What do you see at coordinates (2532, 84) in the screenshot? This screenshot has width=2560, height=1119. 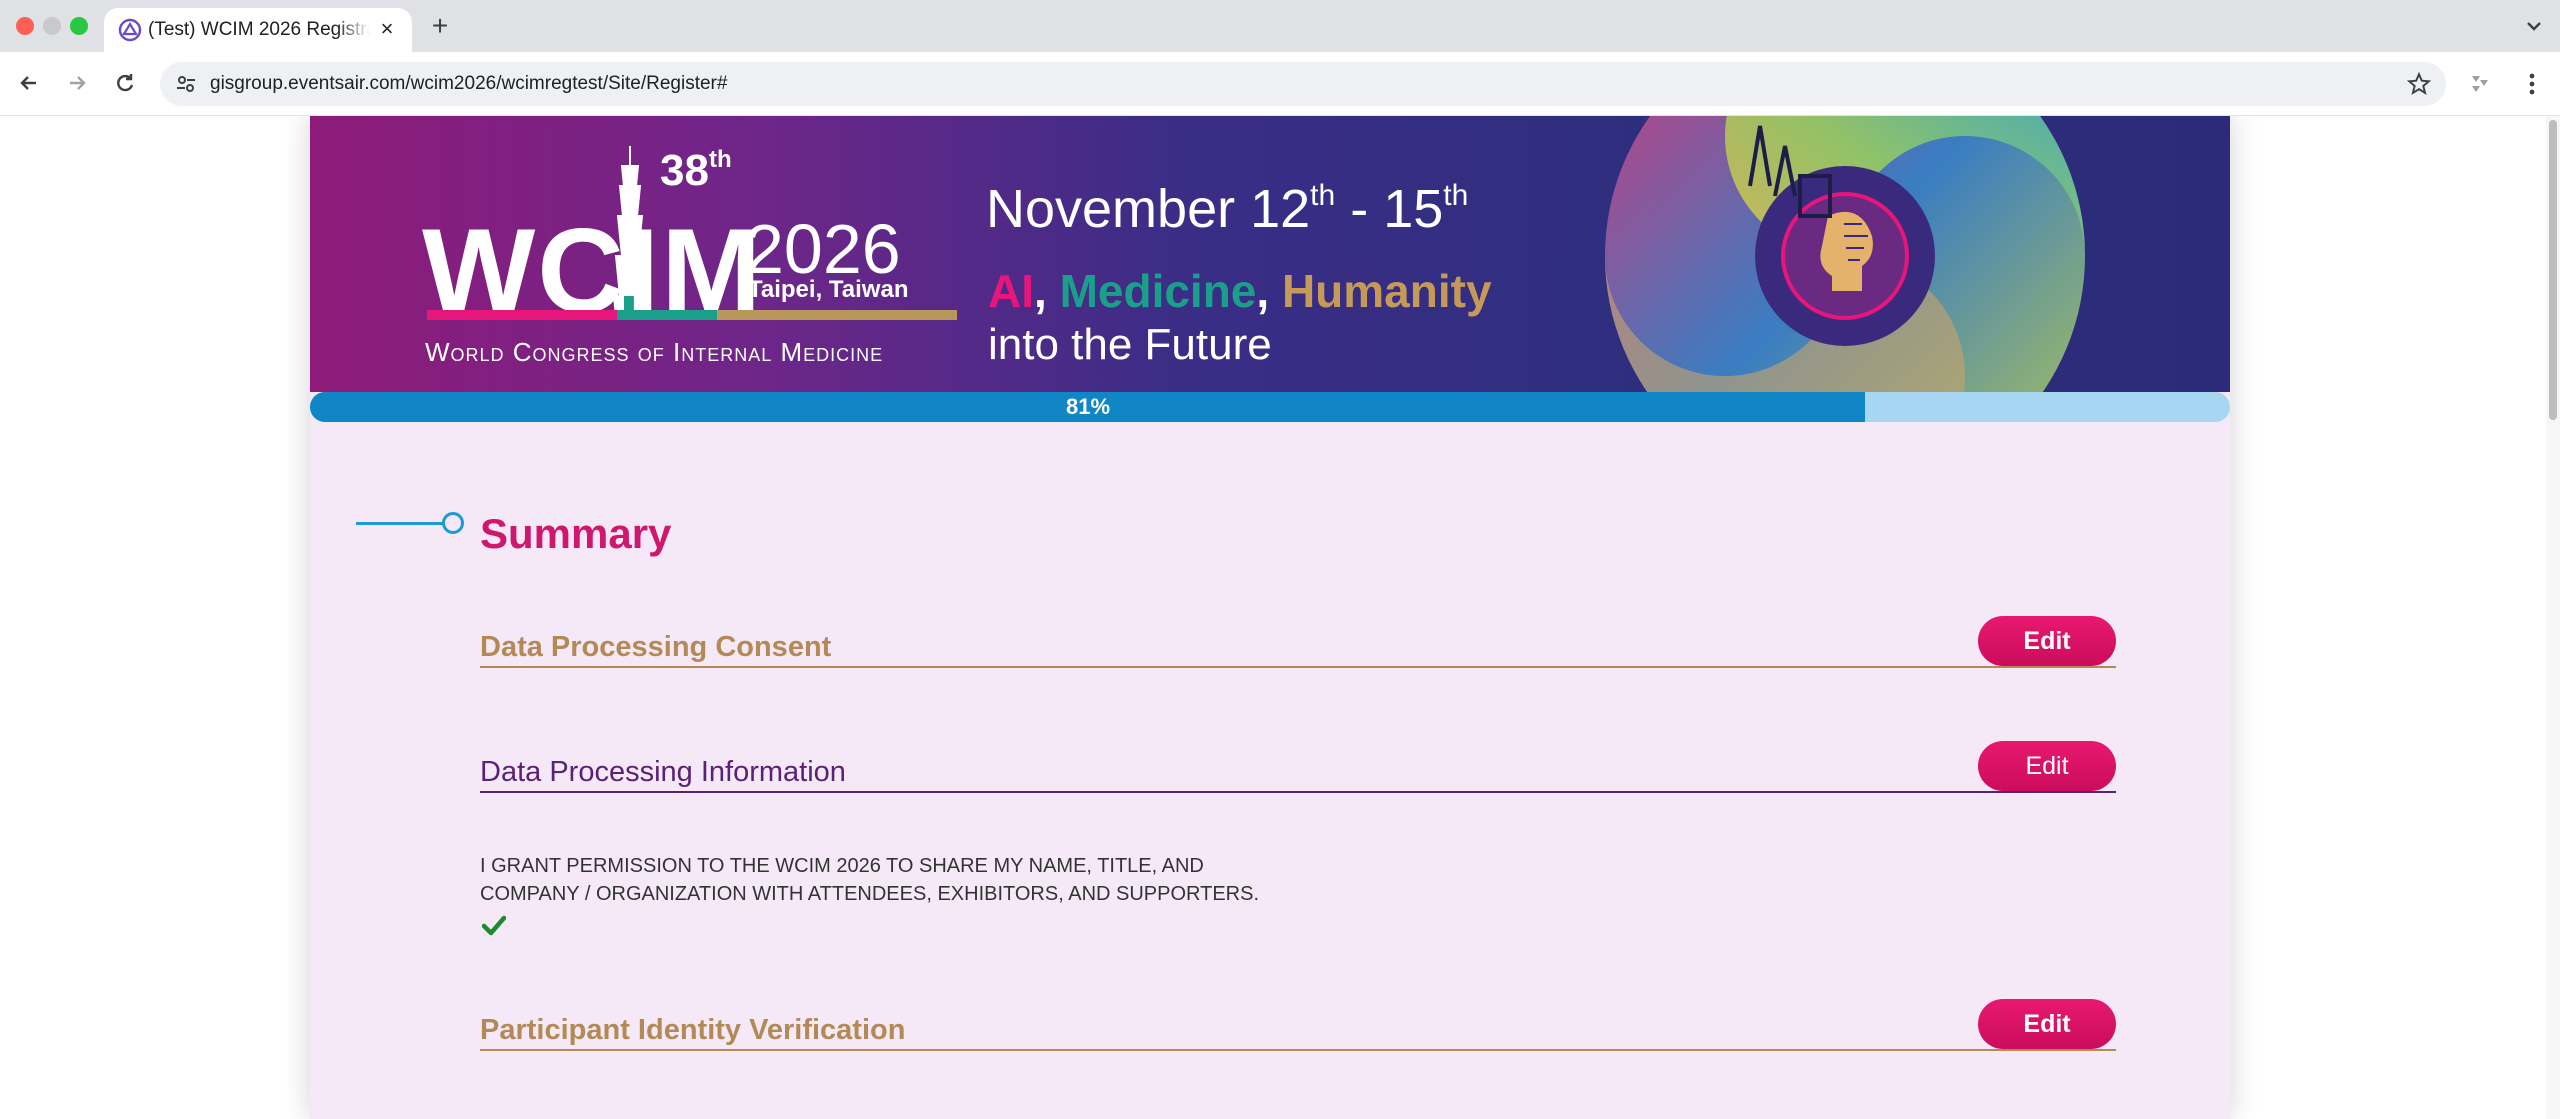 I see `browser-menu-icon` at bounding box center [2532, 84].